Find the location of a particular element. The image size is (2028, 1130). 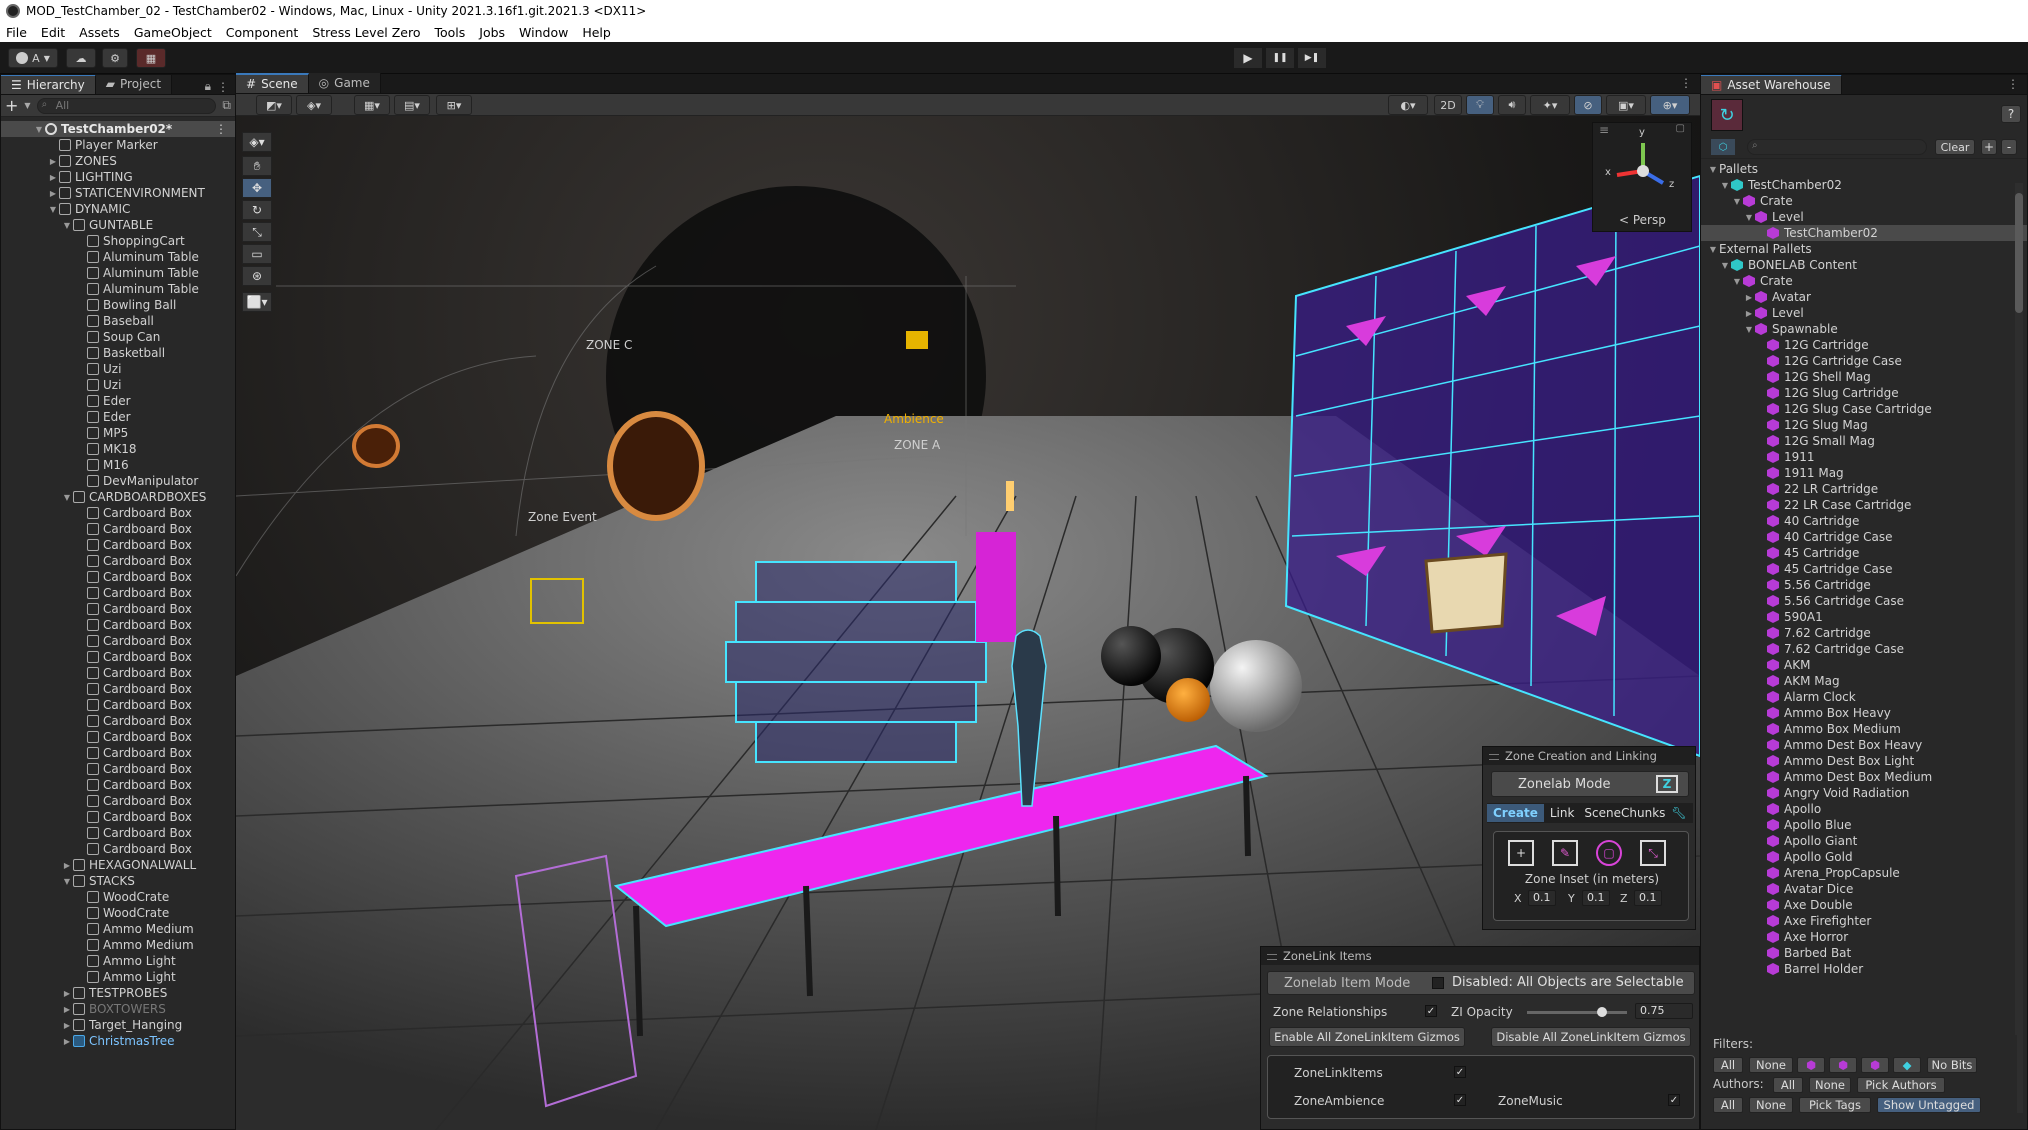

warehouse-row: 12G Small Mag is located at coordinates (1864, 441).